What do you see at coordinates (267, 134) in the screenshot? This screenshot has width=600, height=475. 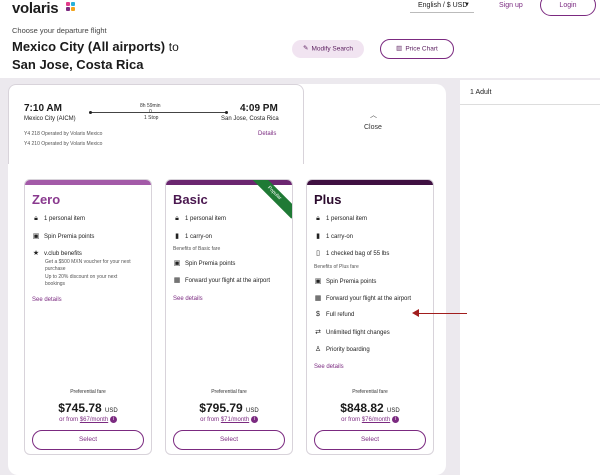 I see `flight-details-link: Details` at bounding box center [267, 134].